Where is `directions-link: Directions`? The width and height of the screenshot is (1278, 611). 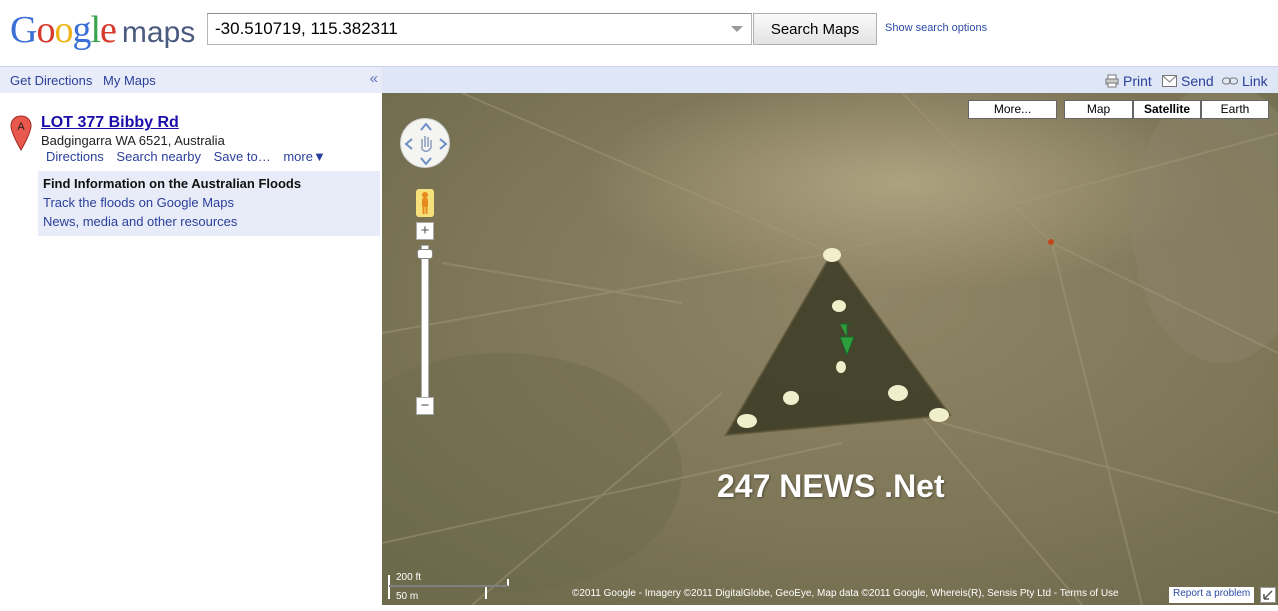
directions-link: Directions is located at coordinates (75, 156).